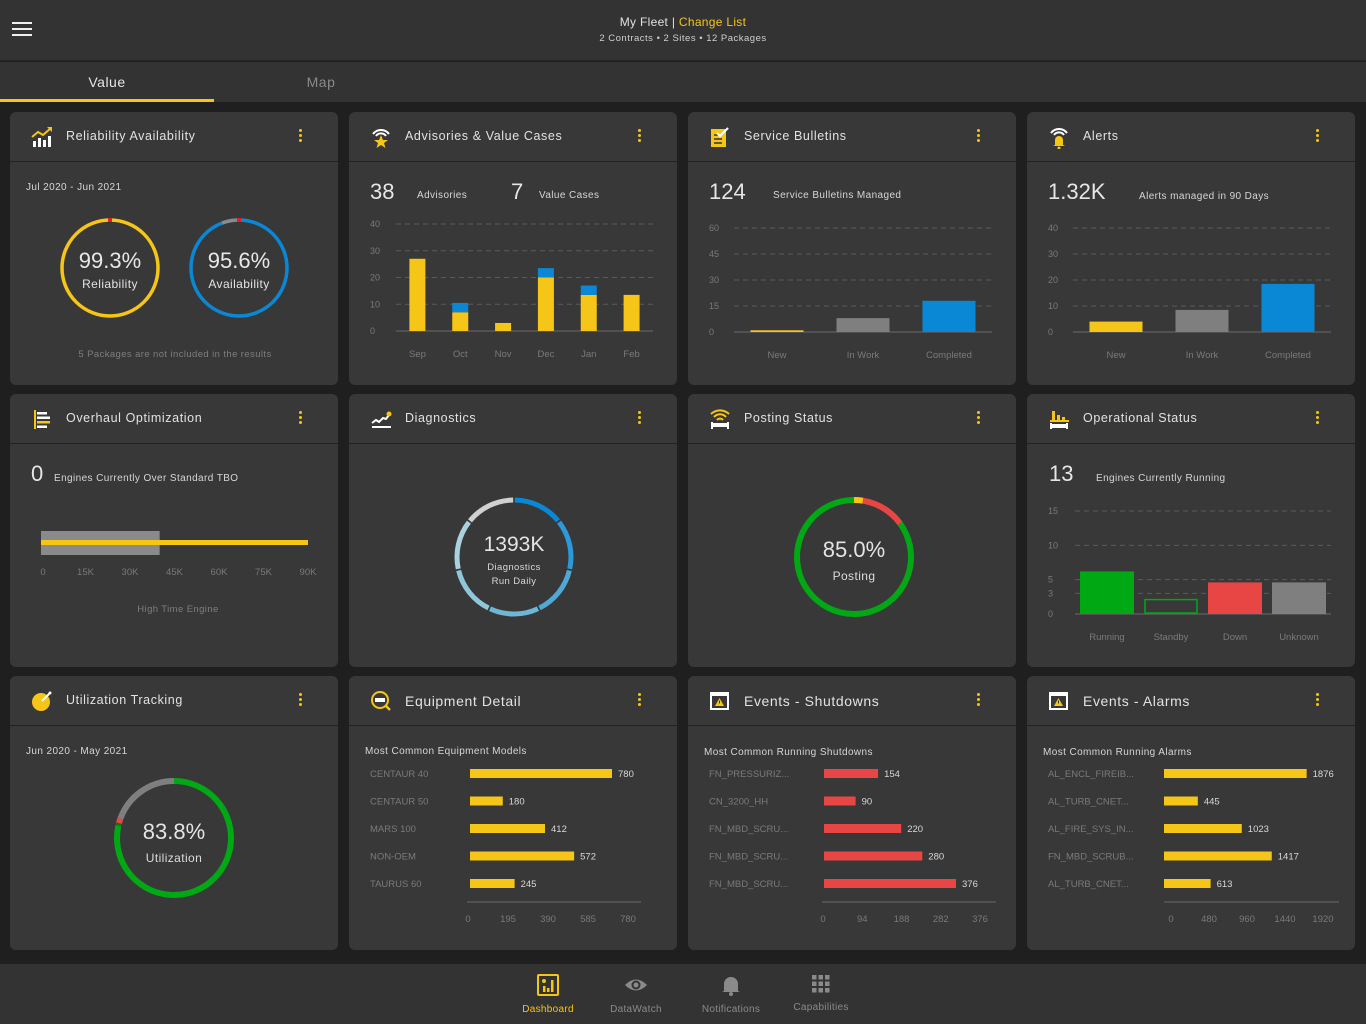  Describe the element at coordinates (588, 857) in the screenshot. I see `value-label: 572` at that location.